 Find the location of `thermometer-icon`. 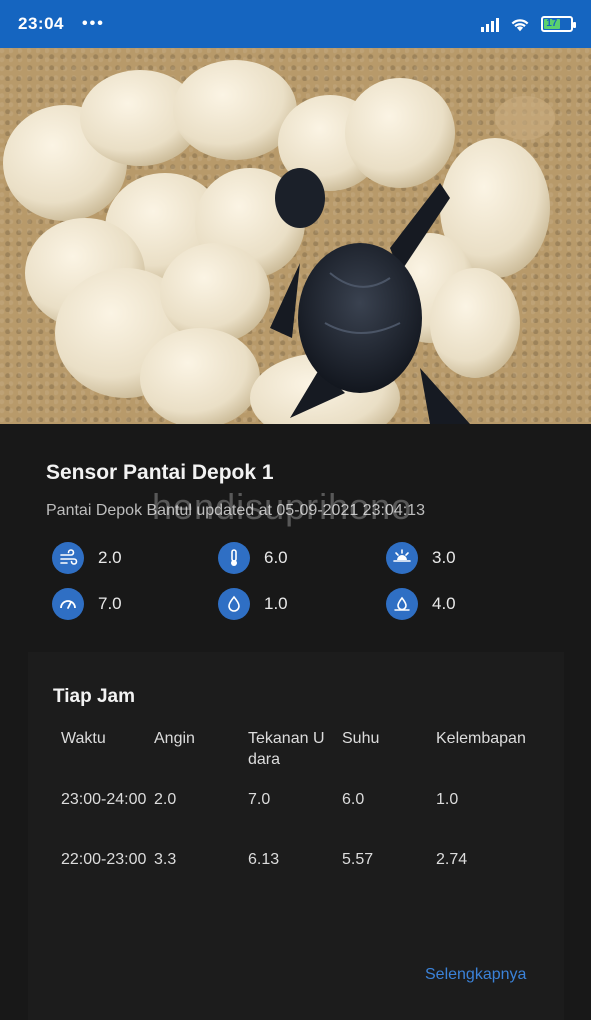

thermometer-icon is located at coordinates (234, 558).